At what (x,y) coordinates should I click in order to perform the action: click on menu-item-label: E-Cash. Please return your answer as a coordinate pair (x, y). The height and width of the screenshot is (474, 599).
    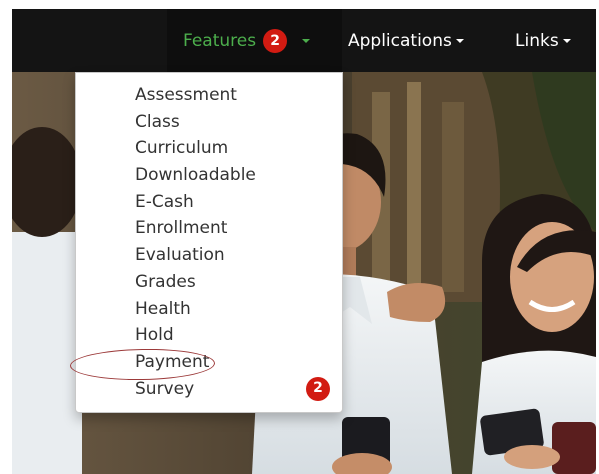
    Looking at the image, I should click on (164, 201).